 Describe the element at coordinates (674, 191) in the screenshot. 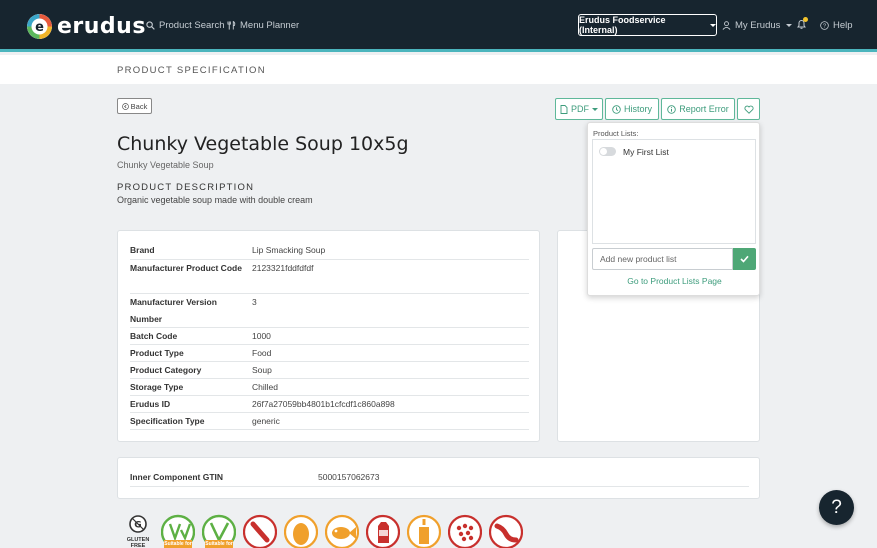

I see `product-lists-box: My First List` at that location.